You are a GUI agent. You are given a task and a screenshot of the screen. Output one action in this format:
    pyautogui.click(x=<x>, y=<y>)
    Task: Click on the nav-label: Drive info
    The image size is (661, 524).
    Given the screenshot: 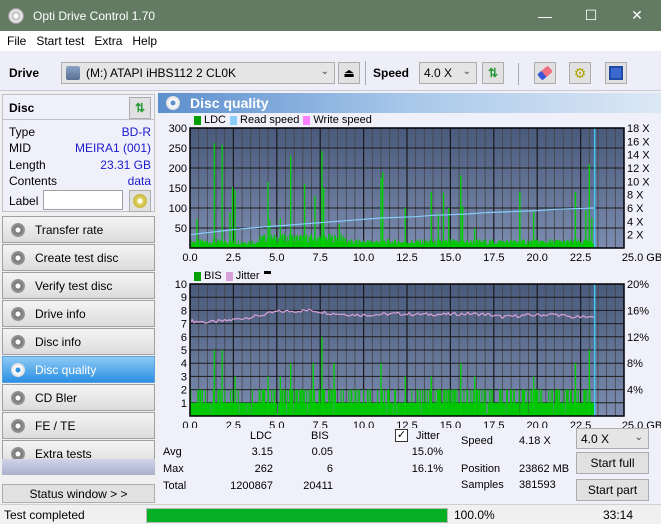 What is the action you would take?
    pyautogui.click(x=60, y=313)
    